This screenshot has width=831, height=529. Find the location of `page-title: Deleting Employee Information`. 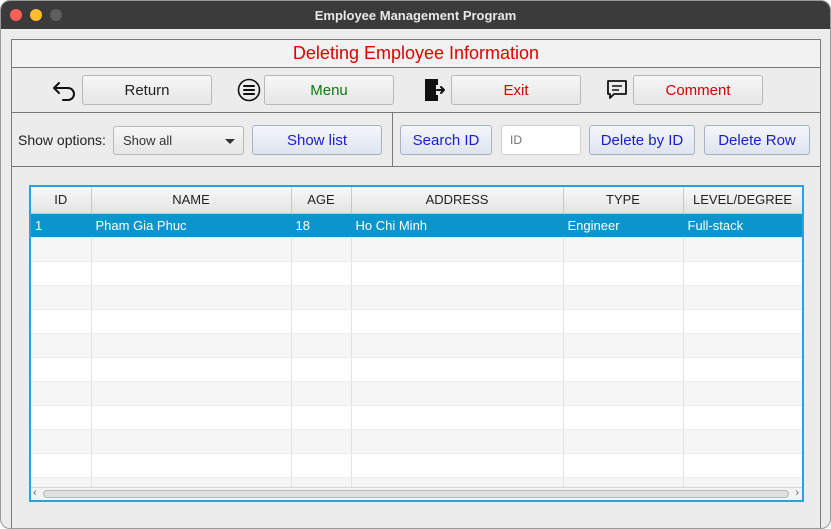

page-title: Deleting Employee Information is located at coordinates (416, 53).